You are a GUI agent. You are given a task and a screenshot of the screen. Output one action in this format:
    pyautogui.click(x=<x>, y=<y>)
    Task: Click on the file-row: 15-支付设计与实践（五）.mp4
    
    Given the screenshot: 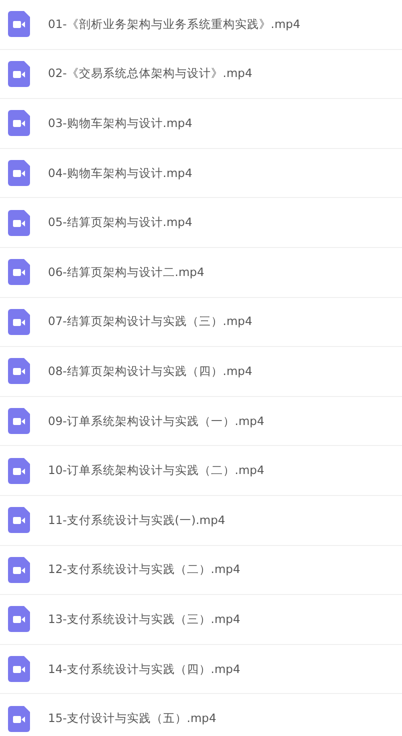 What is the action you would take?
    pyautogui.click(x=201, y=715)
    